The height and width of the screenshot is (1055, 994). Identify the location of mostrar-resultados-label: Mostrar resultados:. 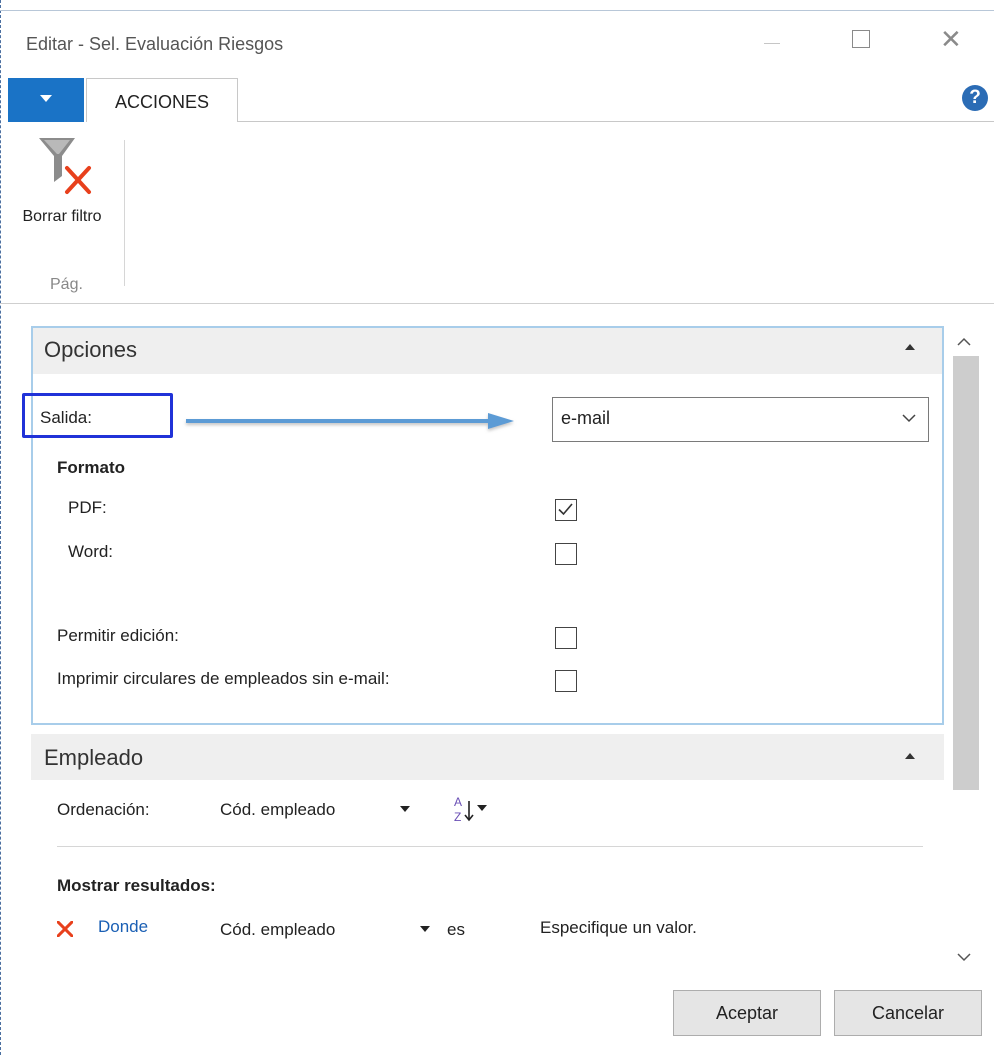
(136, 885).